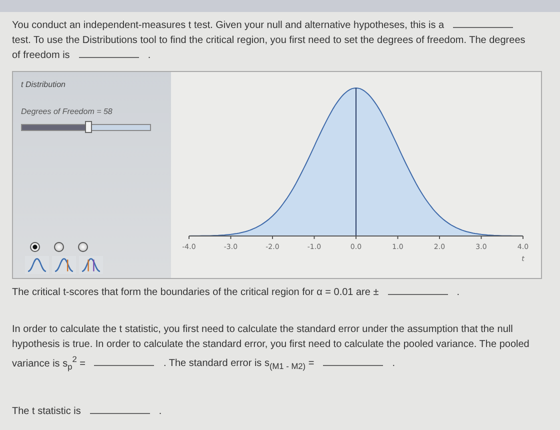 The image size is (560, 430). What do you see at coordinates (43, 84) in the screenshot?
I see `tool-title: t Distribution` at bounding box center [43, 84].